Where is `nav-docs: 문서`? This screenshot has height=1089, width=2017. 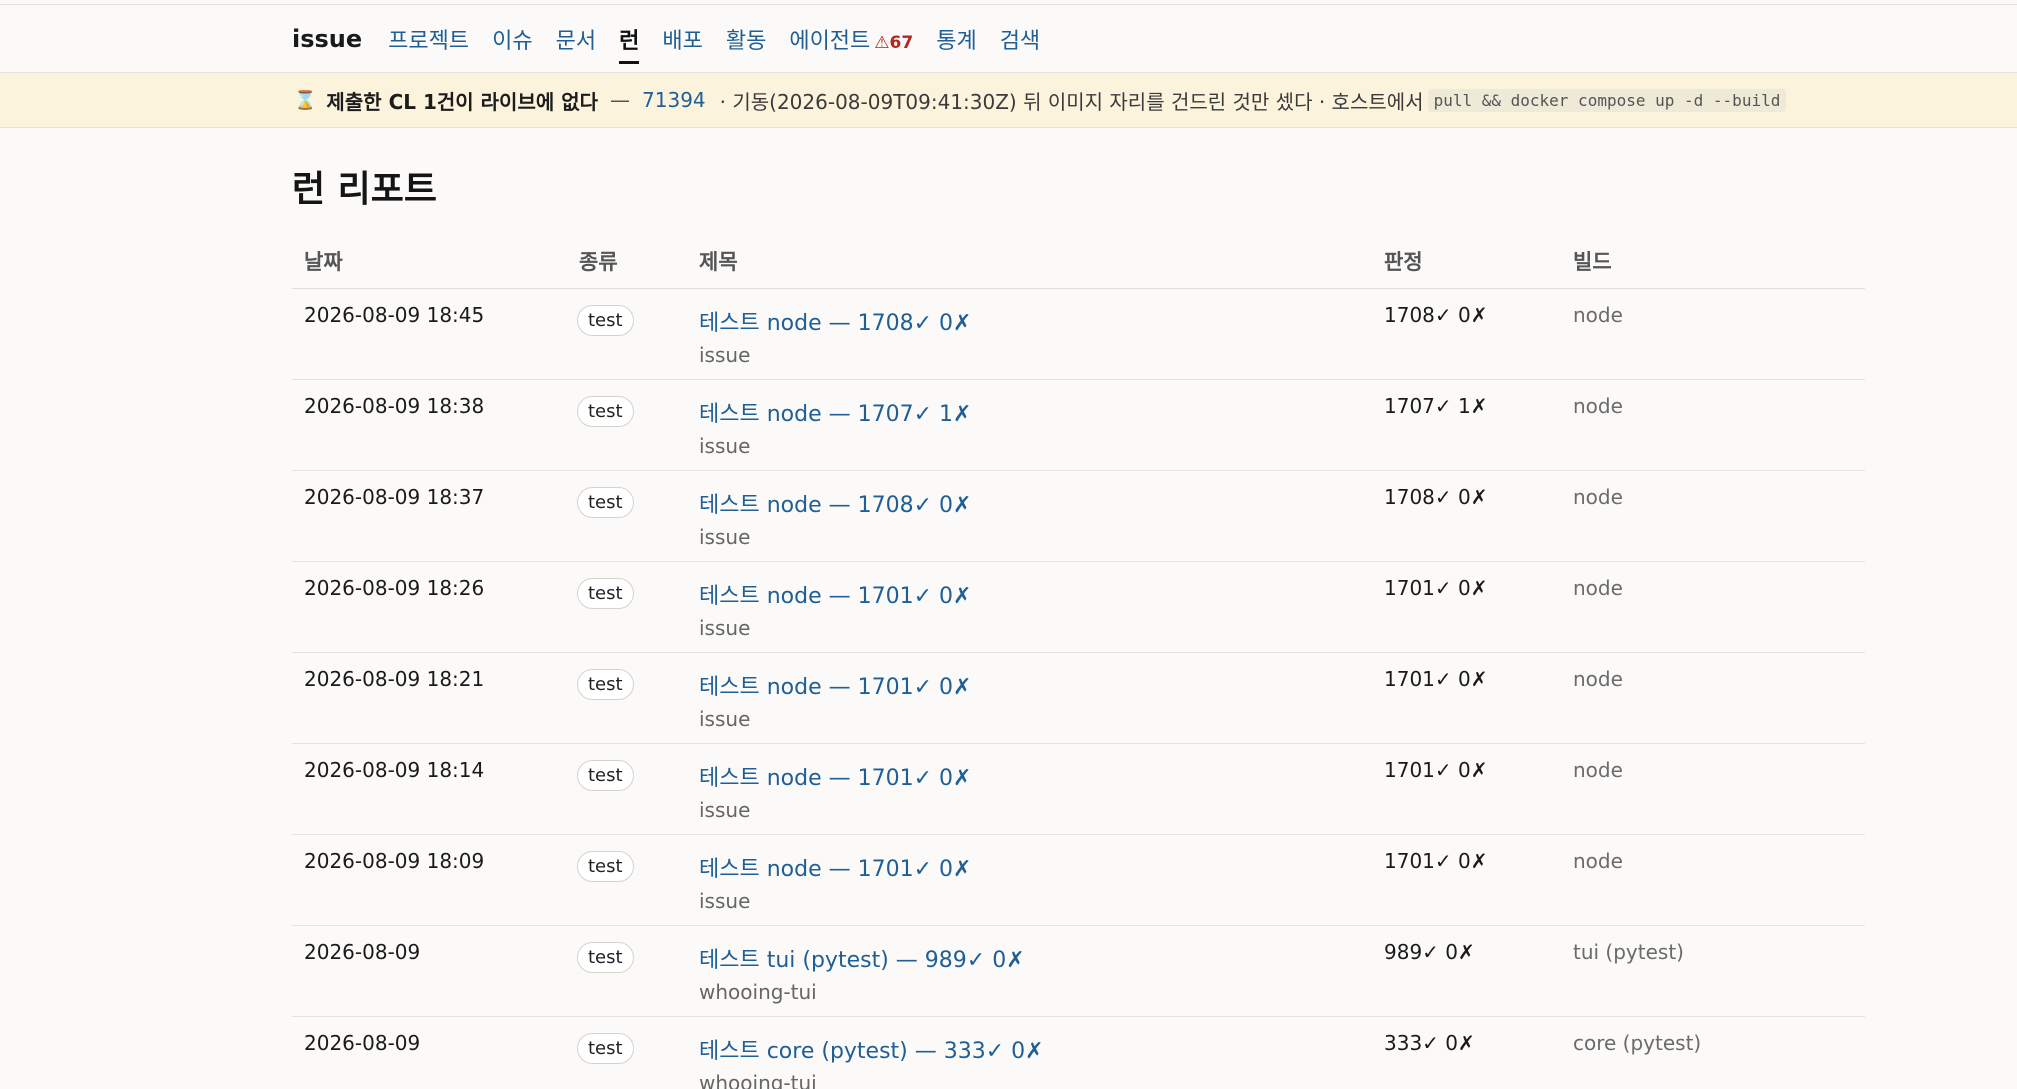 nav-docs: 문서 is located at coordinates (576, 39).